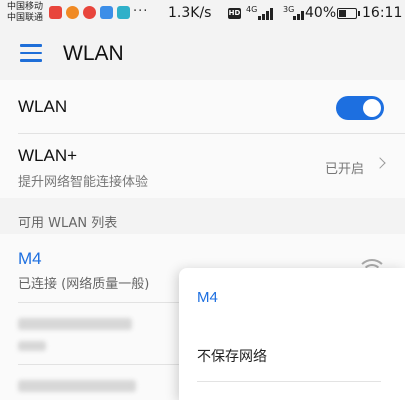 This screenshot has height=400, width=405. I want to click on carrier-labels: 中国移动 中国联通, so click(25, 13).